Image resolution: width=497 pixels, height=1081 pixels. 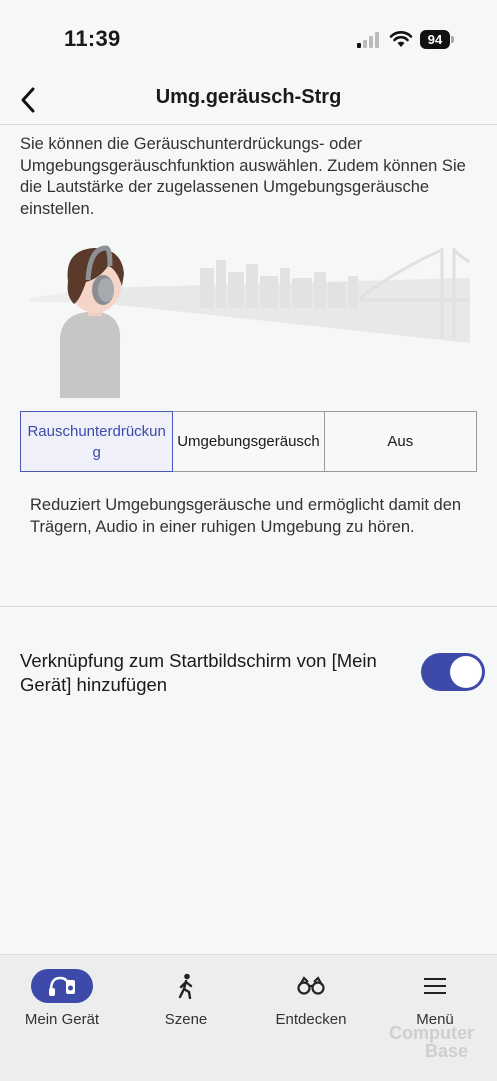 What do you see at coordinates (311, 985) in the screenshot?
I see `binoculars-icon` at bounding box center [311, 985].